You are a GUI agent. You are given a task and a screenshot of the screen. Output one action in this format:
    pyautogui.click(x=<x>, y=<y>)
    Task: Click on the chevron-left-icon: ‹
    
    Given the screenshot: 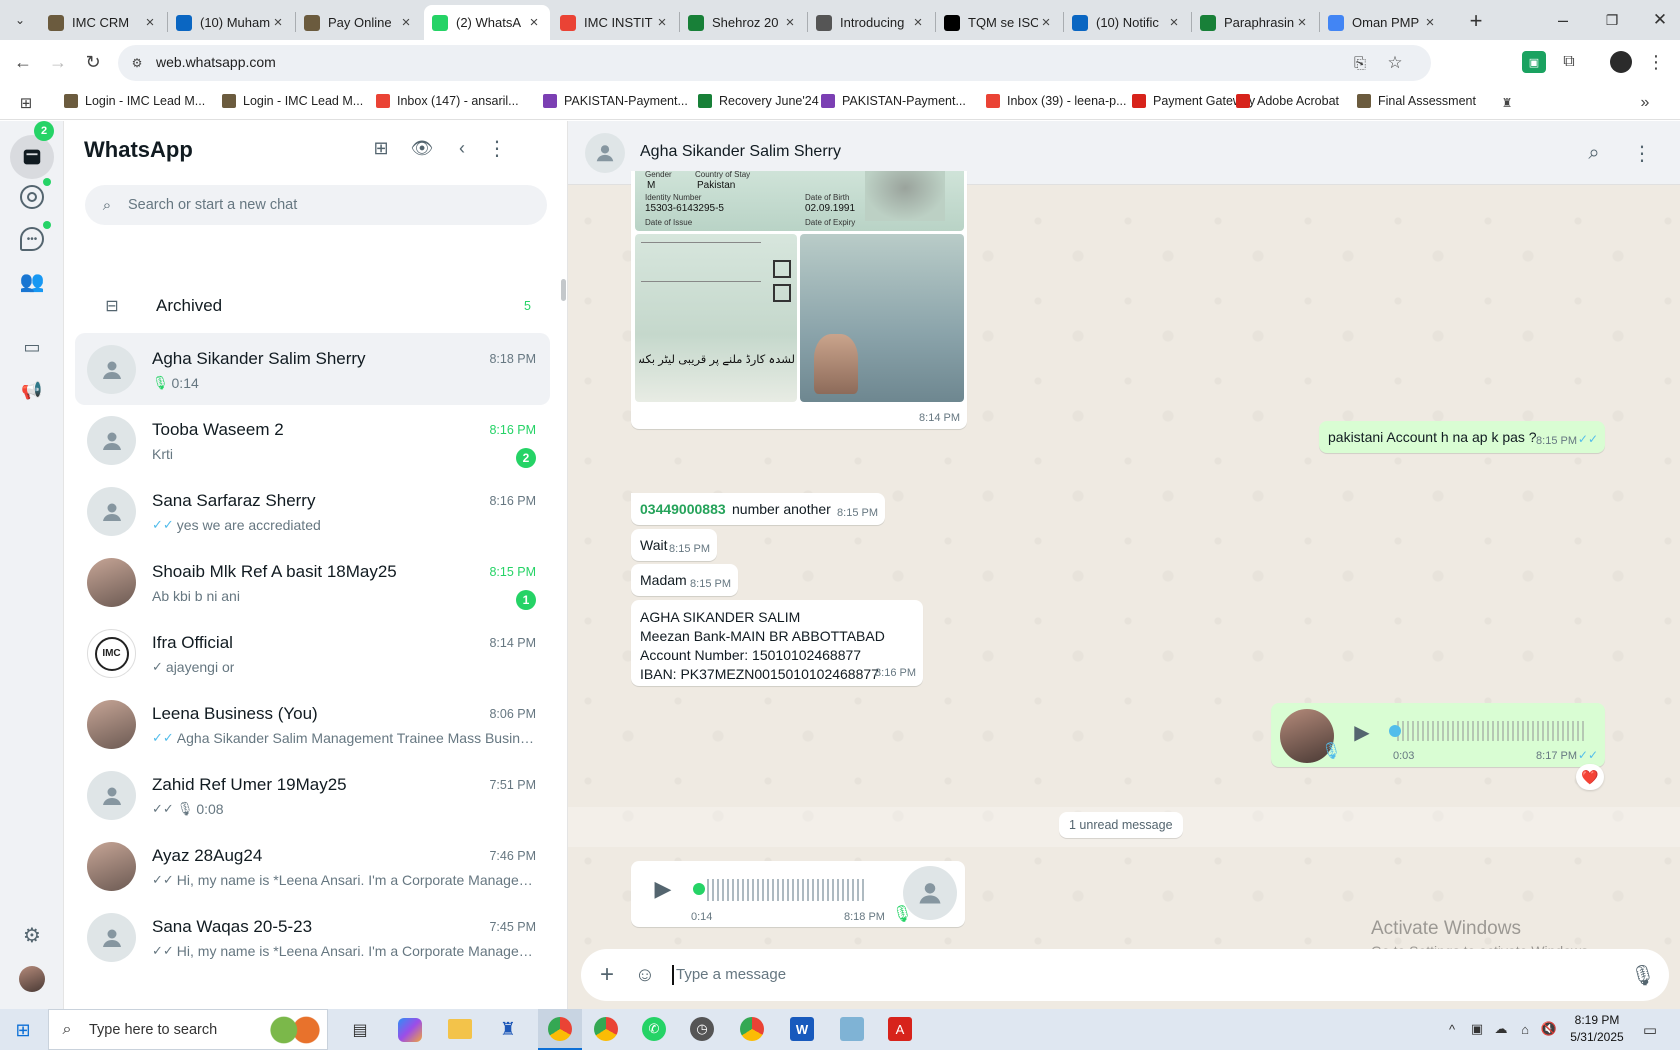 What is the action you would take?
    pyautogui.click(x=462, y=148)
    